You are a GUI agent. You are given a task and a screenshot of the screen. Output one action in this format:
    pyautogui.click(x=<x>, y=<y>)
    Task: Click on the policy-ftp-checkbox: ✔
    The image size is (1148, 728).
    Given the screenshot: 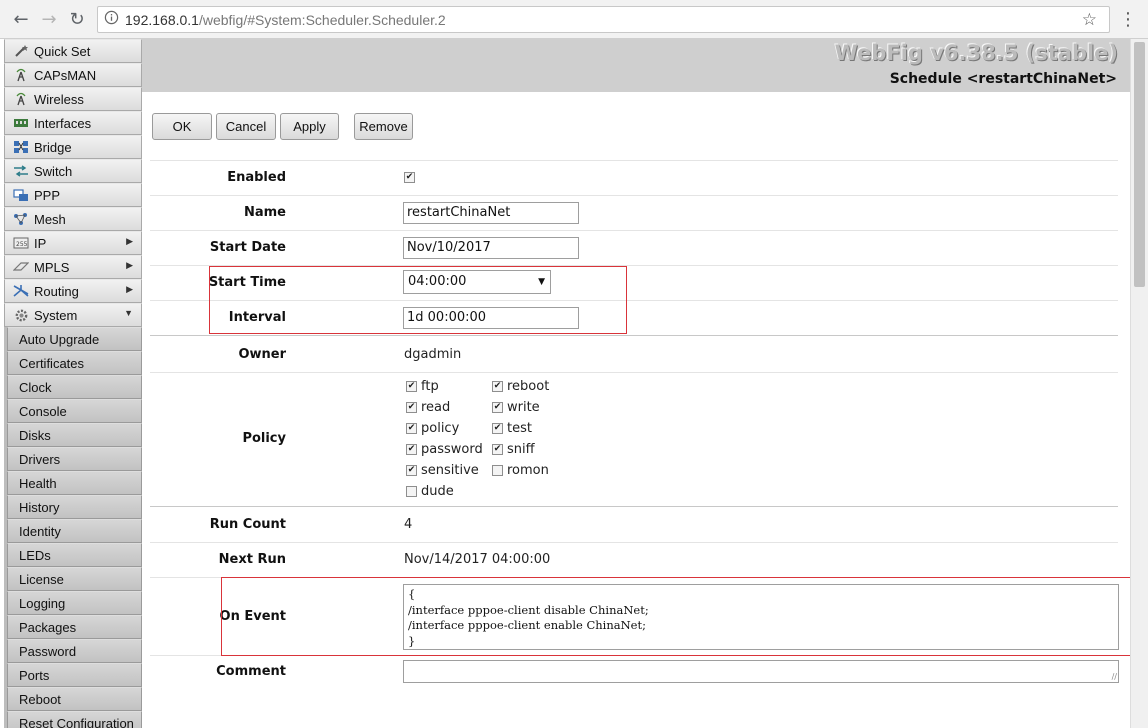 What is the action you would take?
    pyautogui.click(x=411, y=386)
    